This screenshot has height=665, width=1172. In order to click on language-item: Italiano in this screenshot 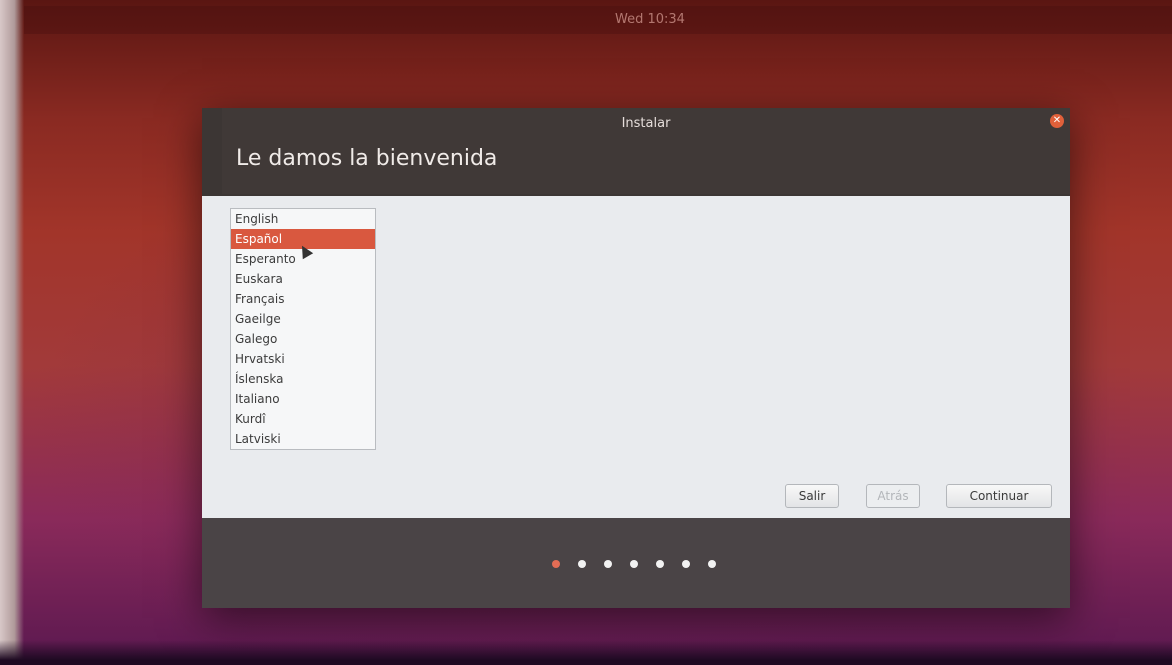, I will do `click(303, 399)`.